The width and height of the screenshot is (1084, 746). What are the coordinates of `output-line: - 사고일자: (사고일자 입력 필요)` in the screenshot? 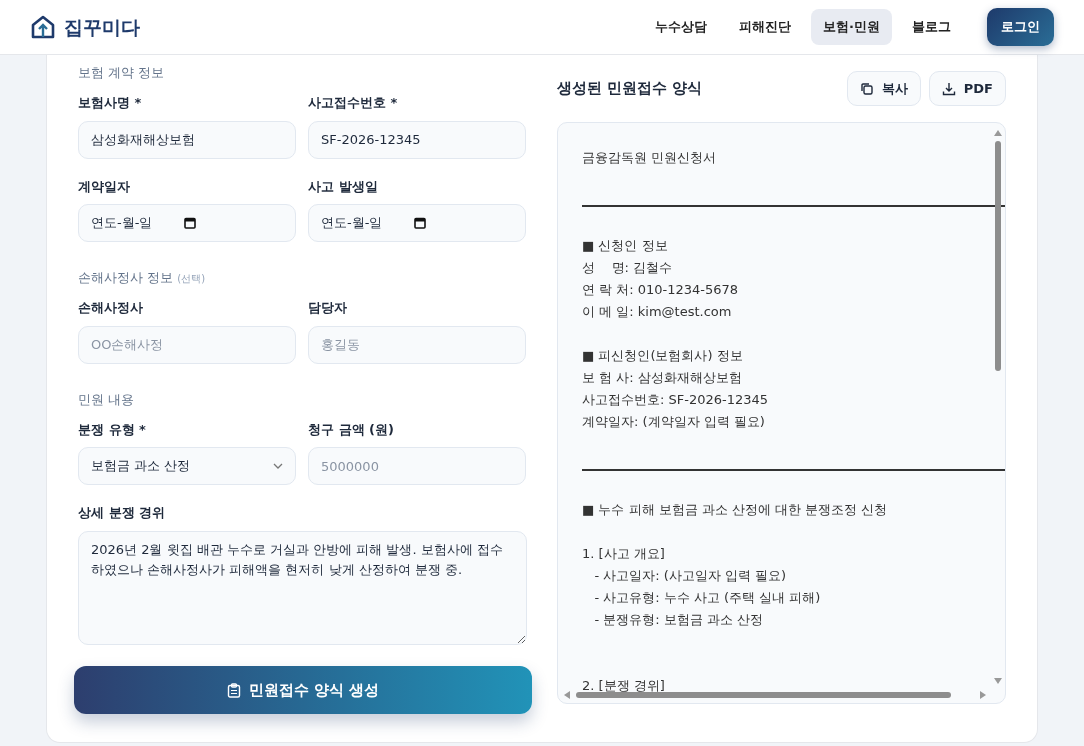 It's located at (690, 575).